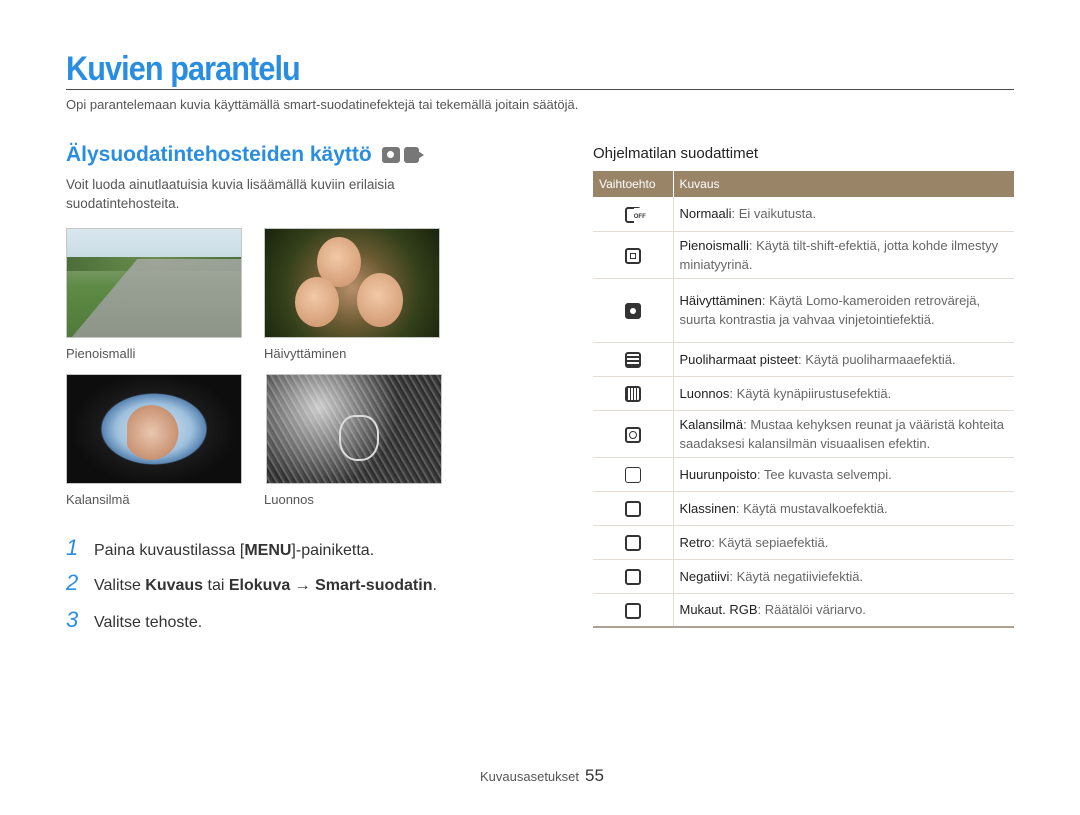 The width and height of the screenshot is (1080, 815). I want to click on footer-section-label: Kuvausasetukset, so click(530, 776).